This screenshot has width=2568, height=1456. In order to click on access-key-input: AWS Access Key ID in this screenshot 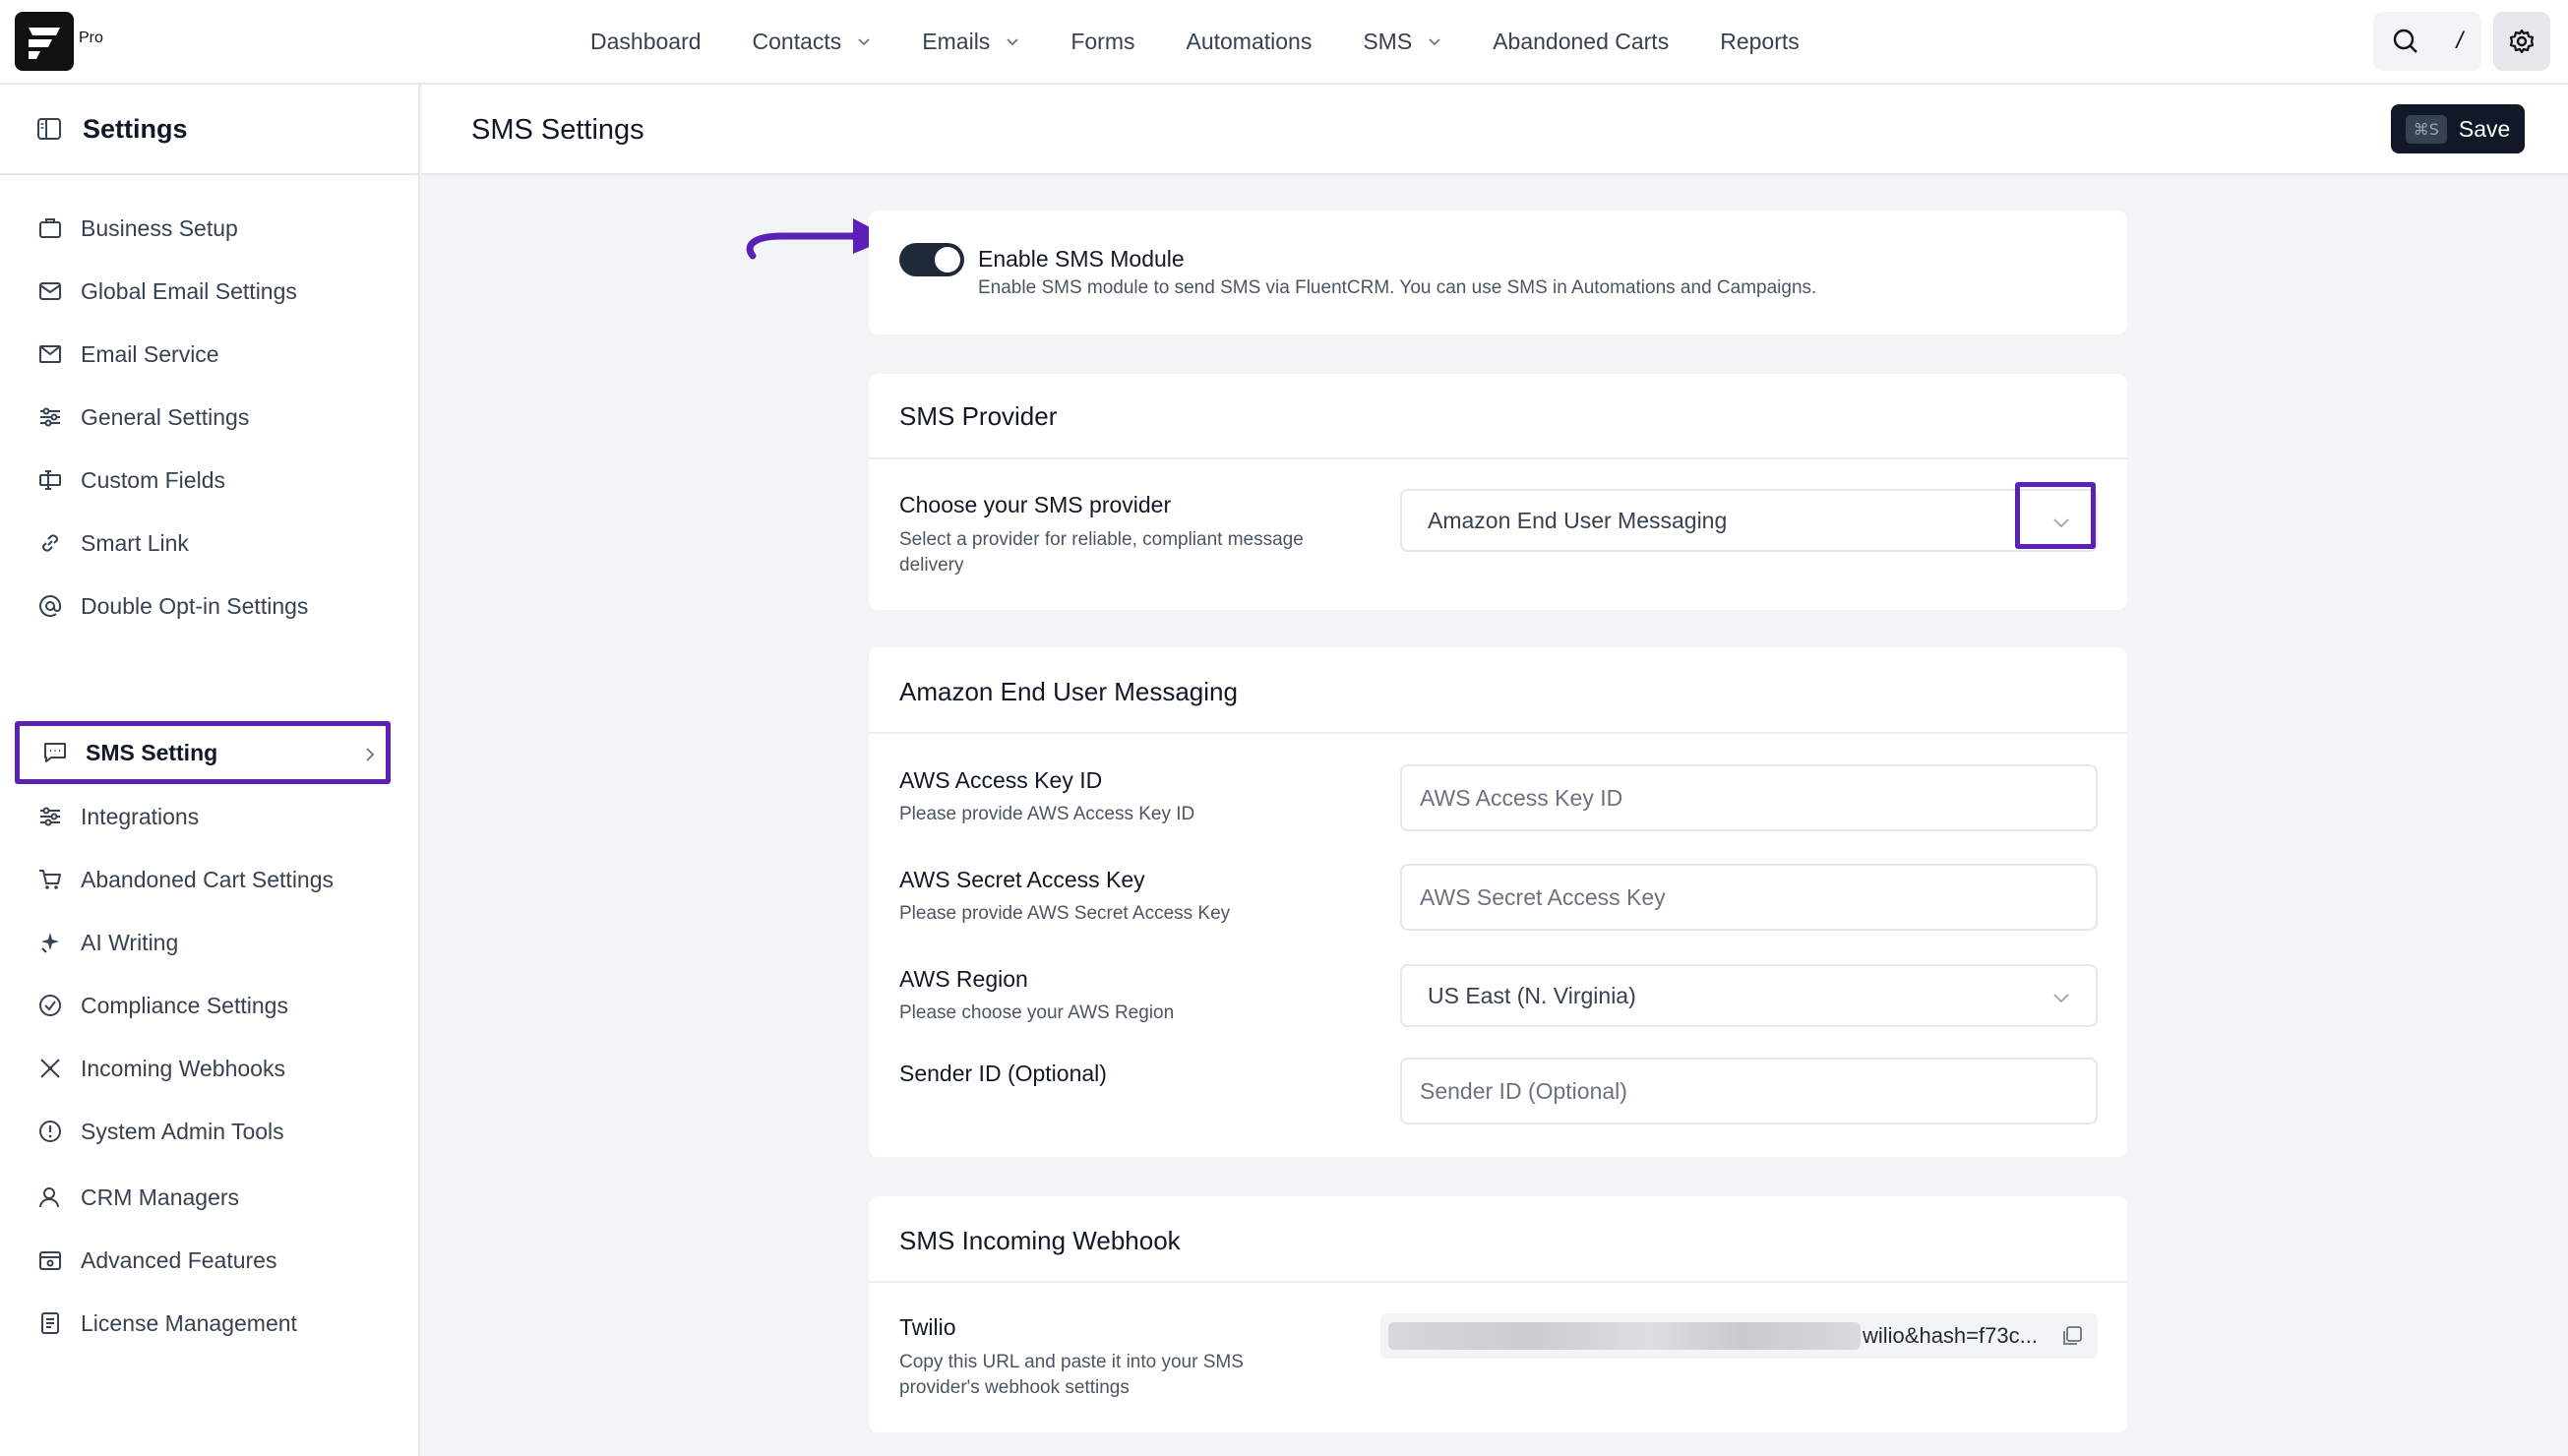, I will do `click(1749, 797)`.